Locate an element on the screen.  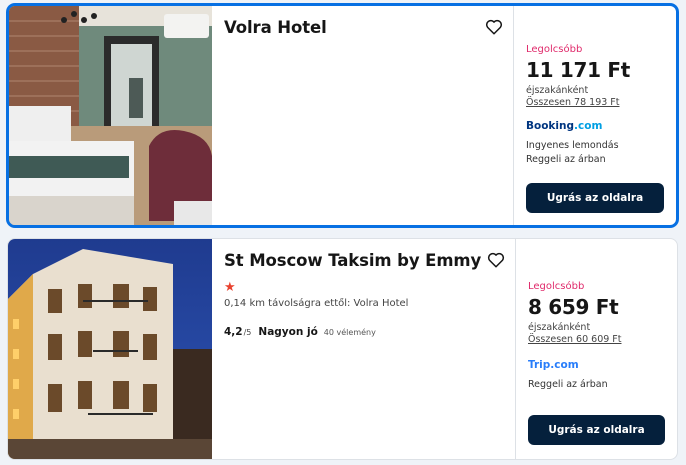
distance-label: 0,14 km távolságra ettől: Volra Hotel is located at coordinates (316, 303).